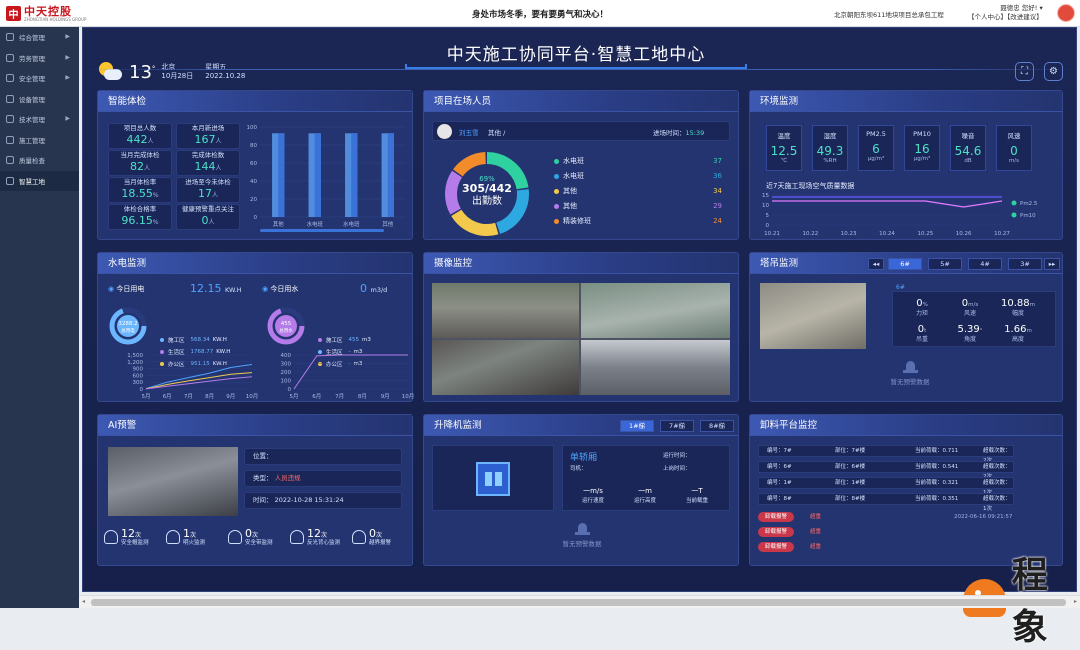  What do you see at coordinates (886, 486) in the screenshot?
I see `table-row: 编号：1#部位：1#楼当前荷载：0.321超载次数：1次` at bounding box center [886, 486].